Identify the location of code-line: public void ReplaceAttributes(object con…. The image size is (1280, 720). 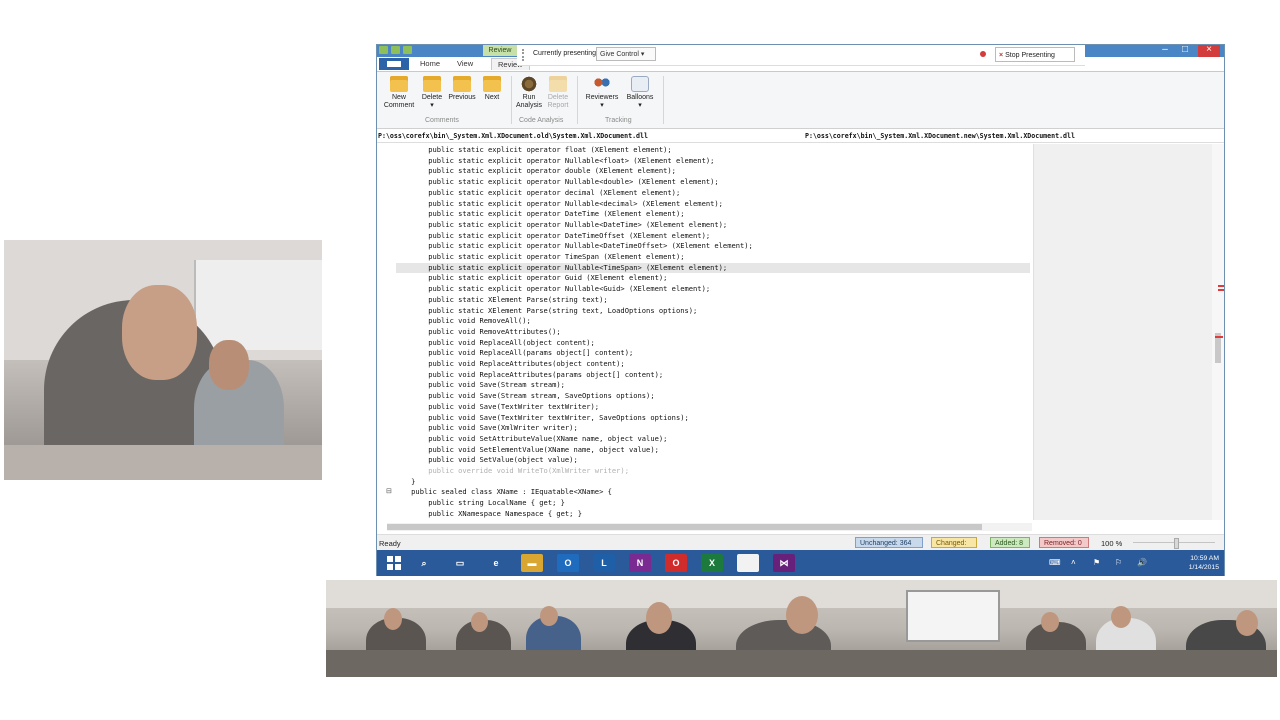
(704, 364).